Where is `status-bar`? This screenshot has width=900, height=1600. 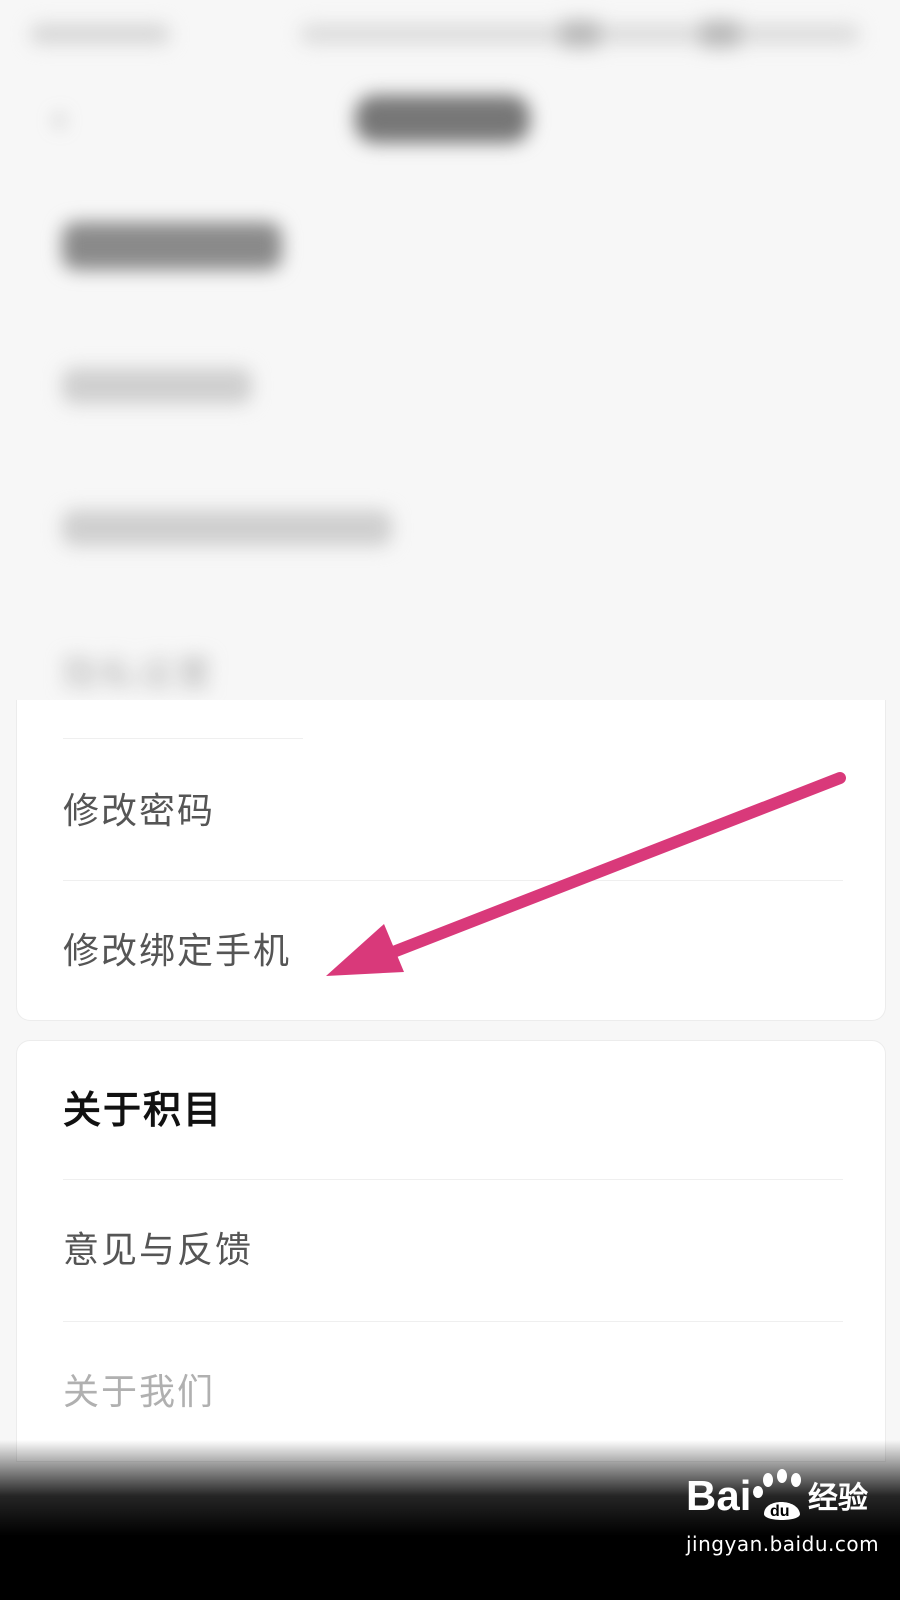
status-bar is located at coordinates (450, 34).